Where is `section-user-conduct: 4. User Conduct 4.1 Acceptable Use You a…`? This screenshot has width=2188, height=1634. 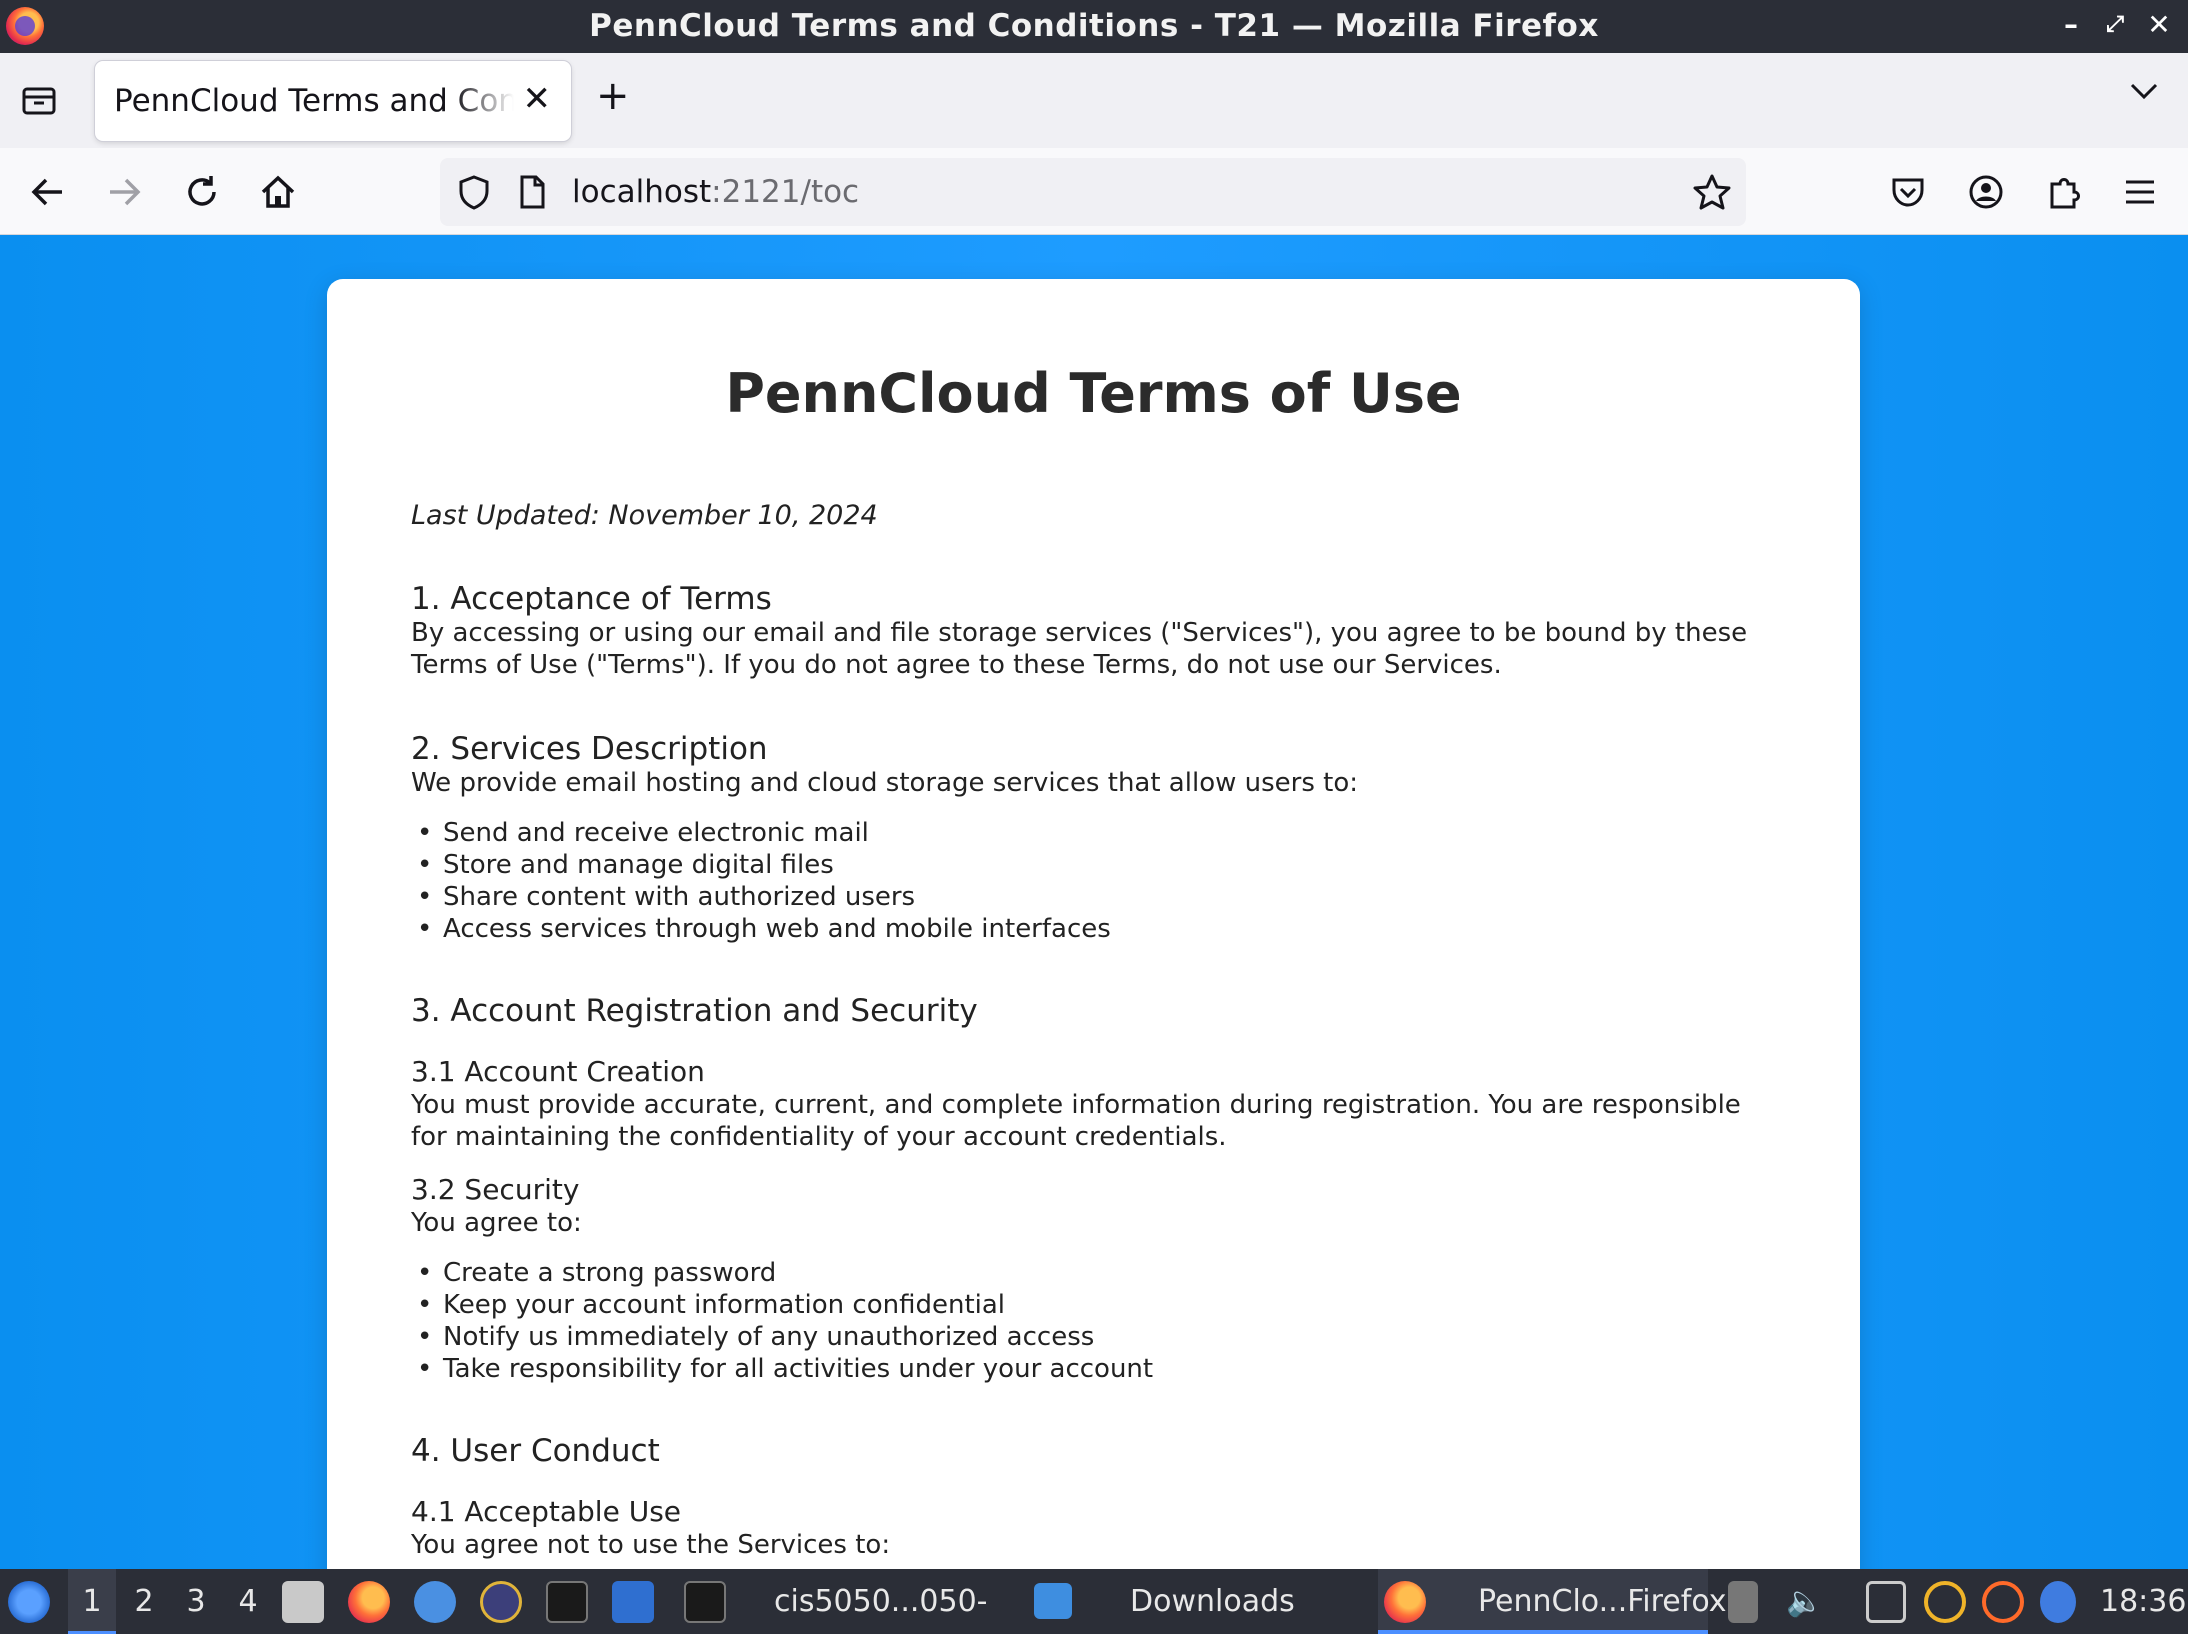 section-user-conduct: 4. User Conduct 4.1 Acceptable Use You a… is located at coordinates (1093, 1497).